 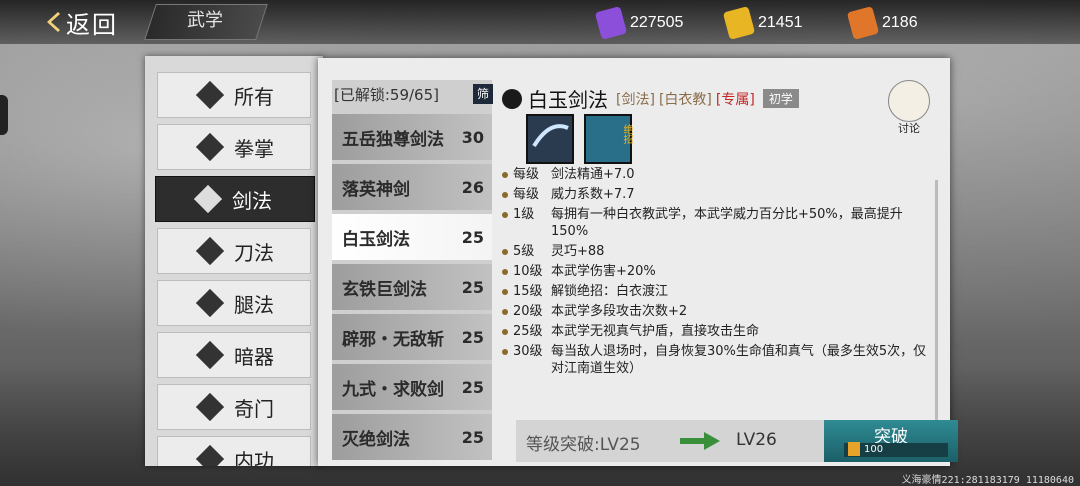 I want to click on skill-row: 辟邪・无敌斩 25, so click(x=412, y=337).